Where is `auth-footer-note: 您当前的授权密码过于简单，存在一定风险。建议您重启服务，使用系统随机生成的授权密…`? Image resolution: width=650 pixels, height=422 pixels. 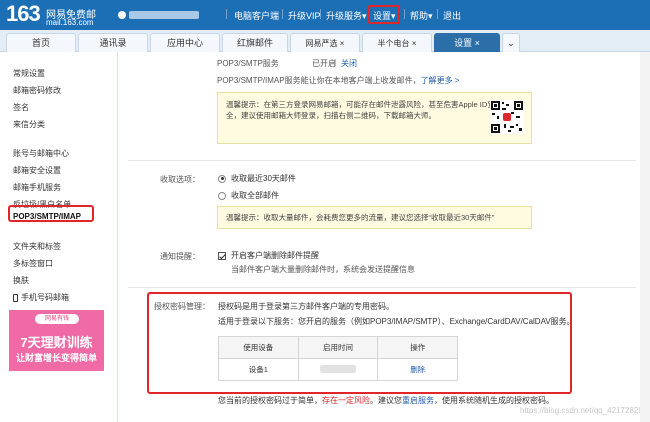
auth-footer-note: 您当前的授权密码过于简单，存在一定风险。建议您重启服务，使用系统随机生成的授权密… is located at coordinates (386, 400).